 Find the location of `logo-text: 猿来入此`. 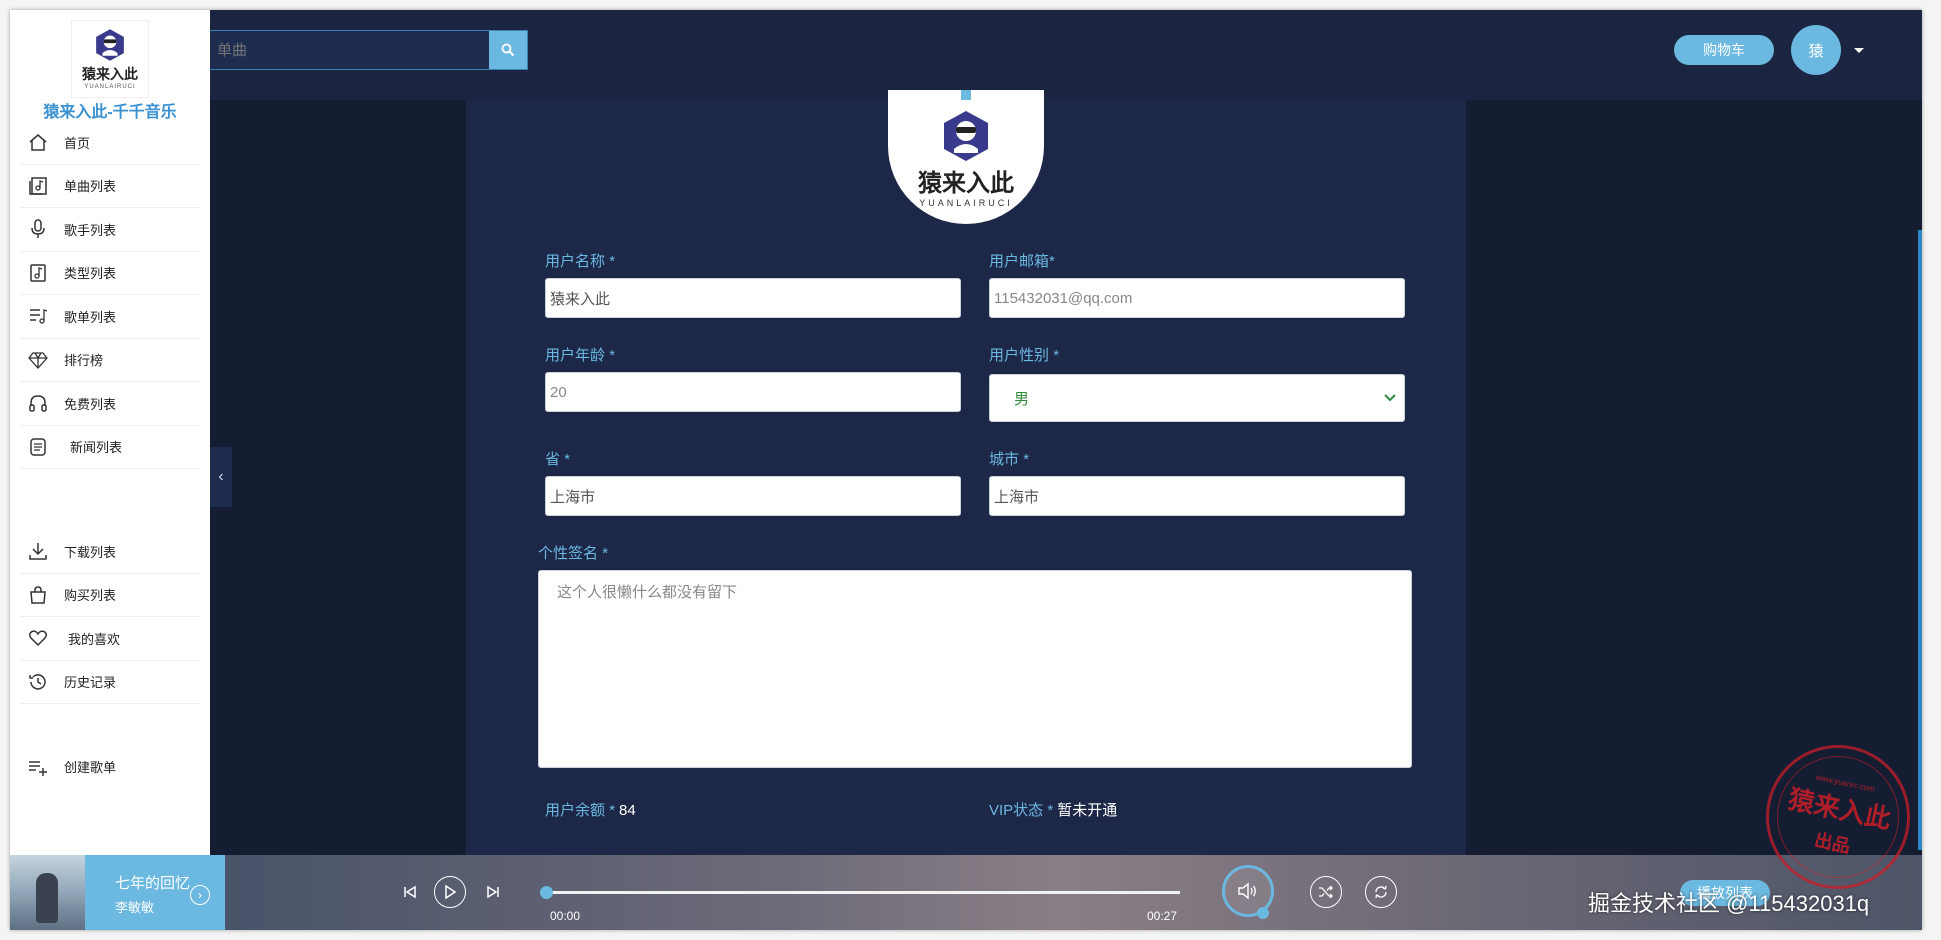

logo-text: 猿来入此 is located at coordinates (110, 74).